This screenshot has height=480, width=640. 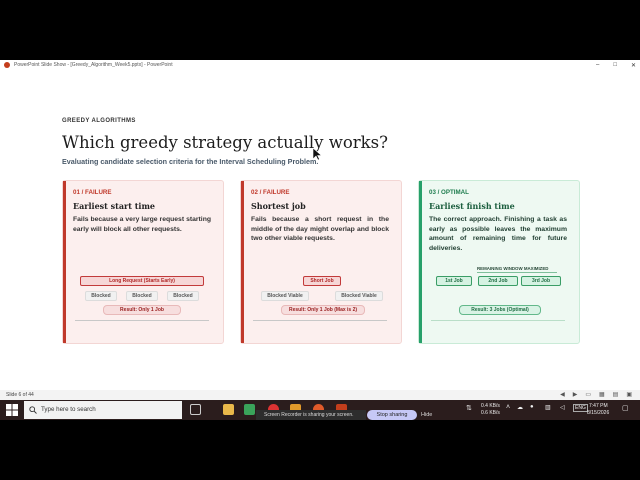 What do you see at coordinates (616, 394) in the screenshot?
I see `reading-view-icon: ▤` at bounding box center [616, 394].